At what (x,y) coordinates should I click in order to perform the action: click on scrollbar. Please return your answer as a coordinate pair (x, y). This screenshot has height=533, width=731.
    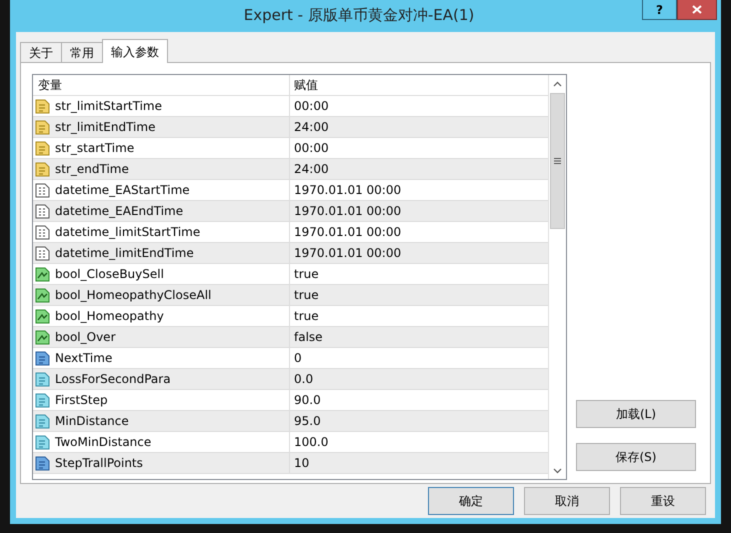
    Looking at the image, I should click on (557, 277).